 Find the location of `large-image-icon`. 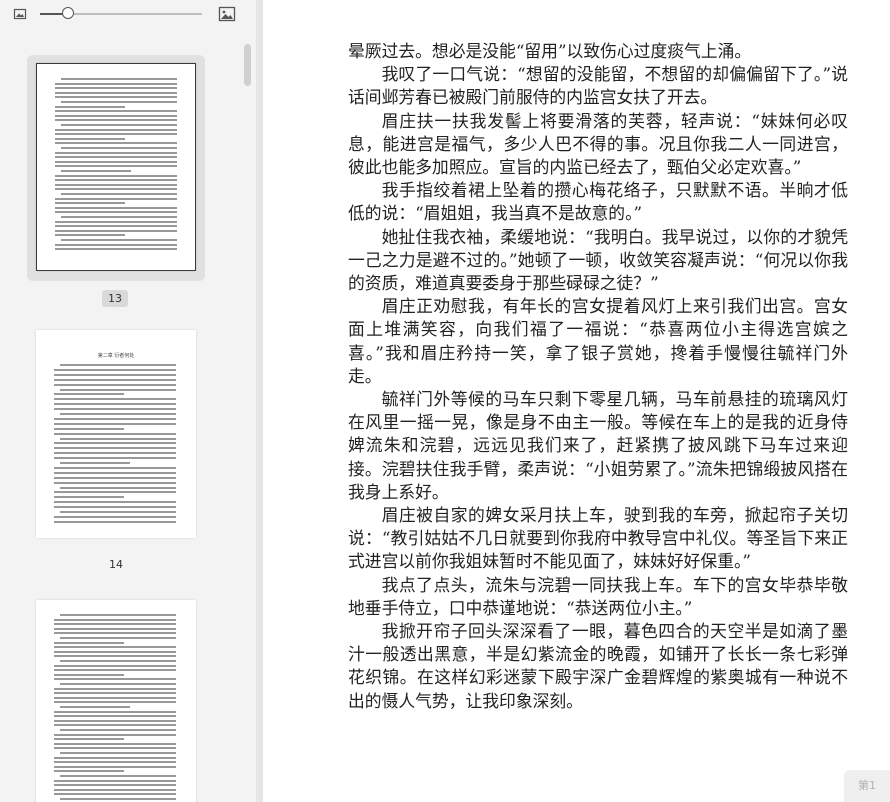

large-image-icon is located at coordinates (227, 14).